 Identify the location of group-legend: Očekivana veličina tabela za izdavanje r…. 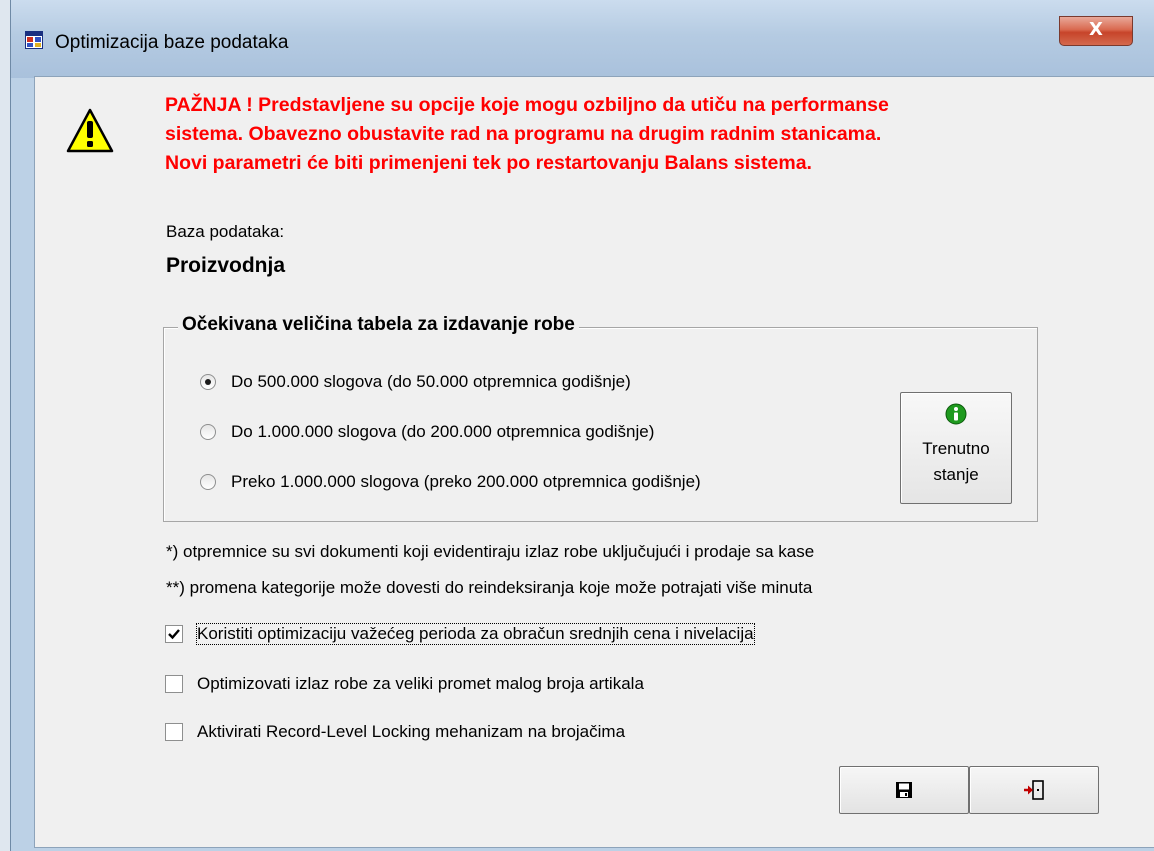
(378, 325).